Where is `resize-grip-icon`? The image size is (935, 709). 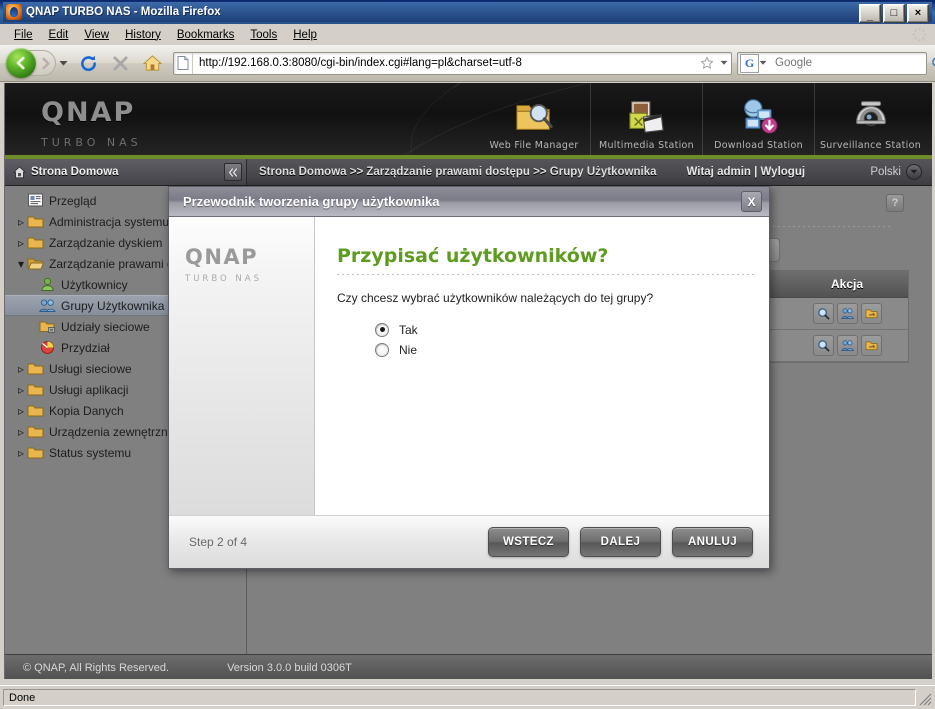 resize-grip-icon is located at coordinates (924, 698).